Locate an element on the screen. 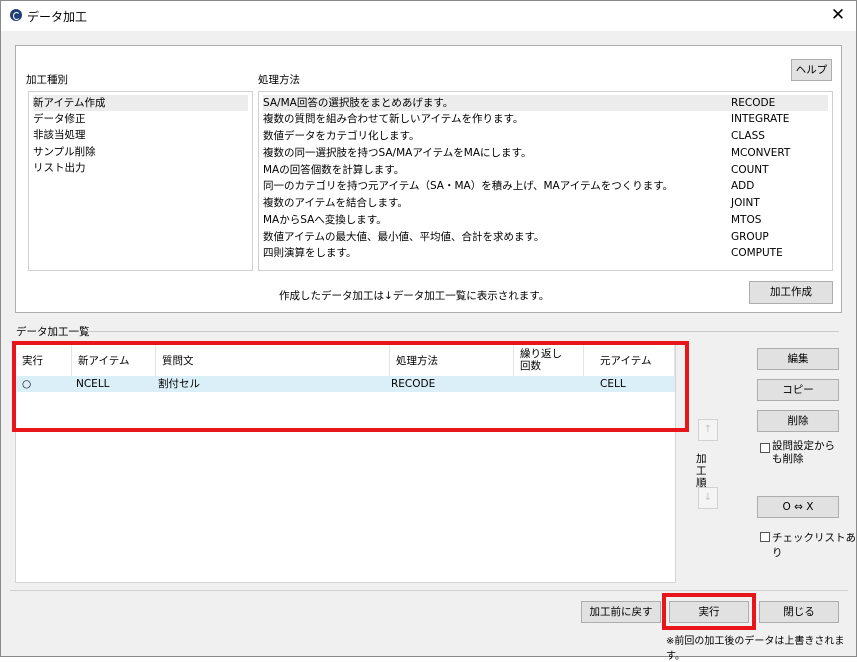 The width and height of the screenshot is (857, 662). method-name: INTEGRATE is located at coordinates (760, 119).